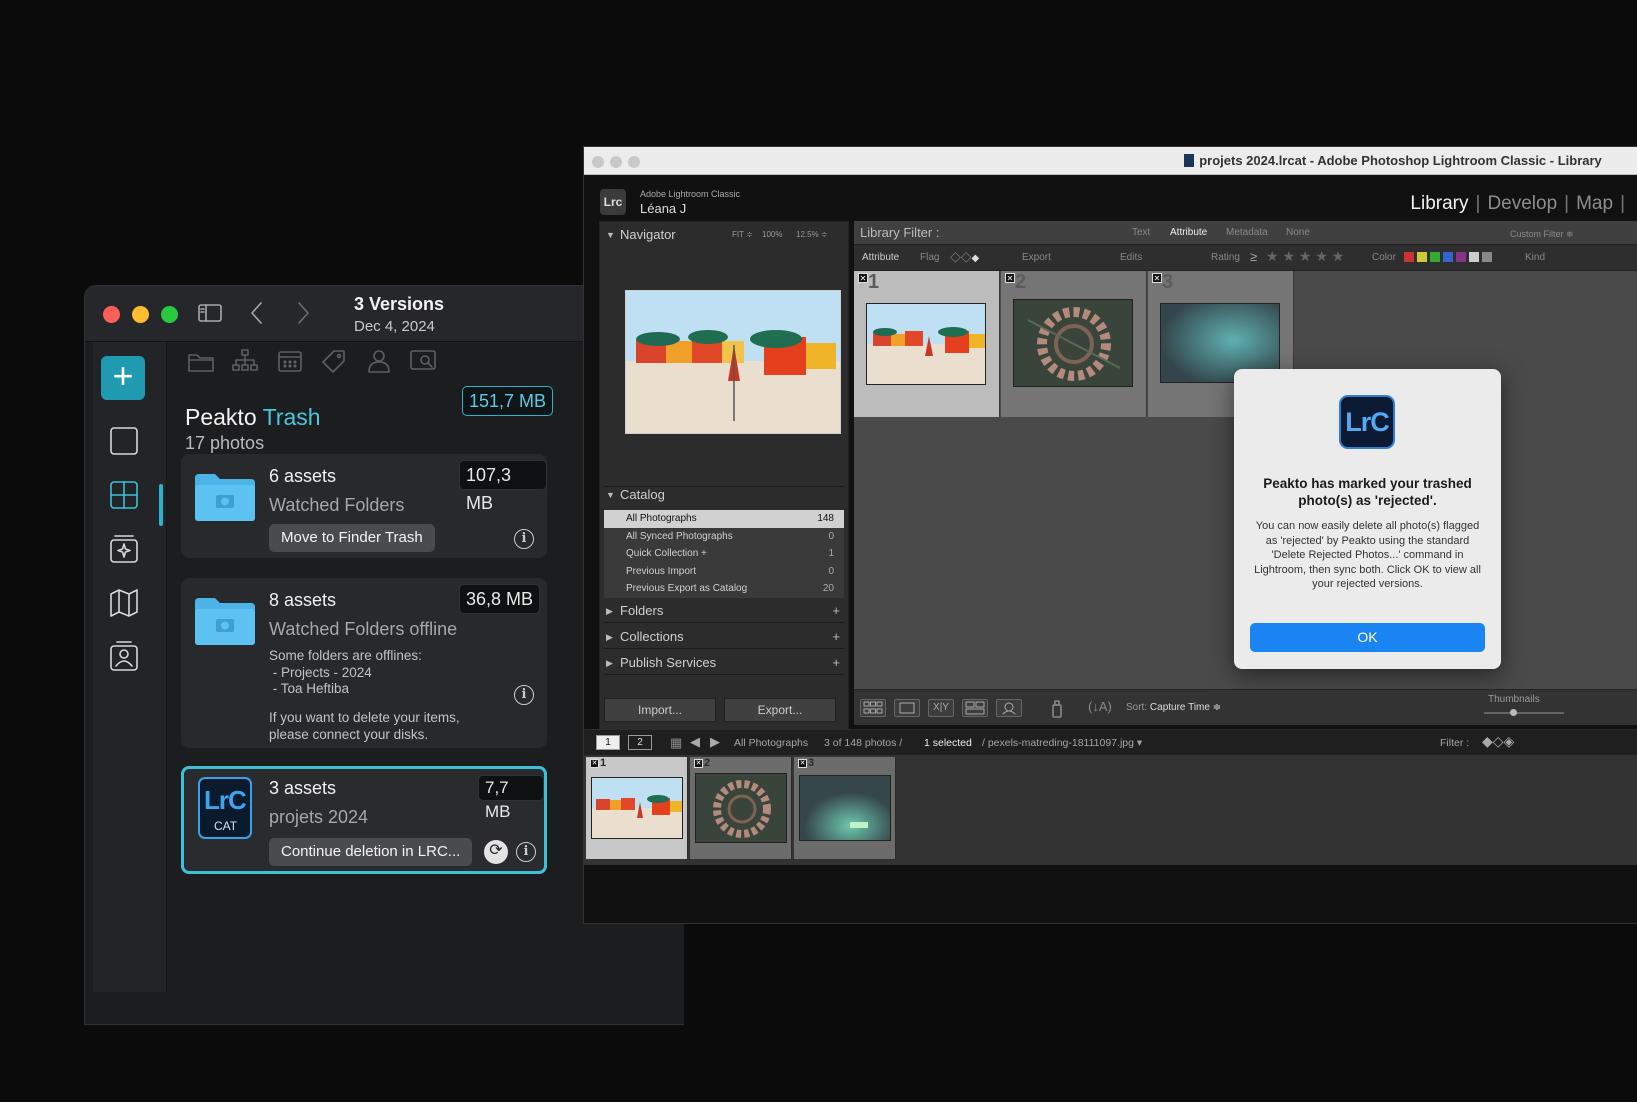  Describe the element at coordinates (874, 282) in the screenshot. I see `grid-cell-number: 1` at that location.